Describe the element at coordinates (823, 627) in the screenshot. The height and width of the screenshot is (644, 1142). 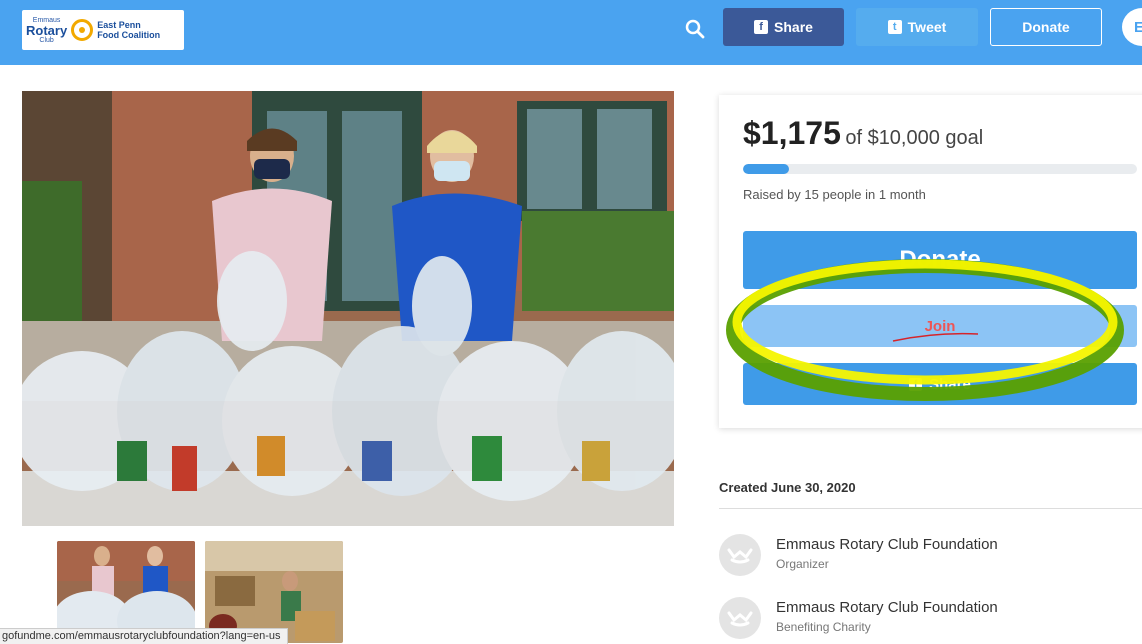
I see `beneficiary-role: Benefiting Charity` at that location.